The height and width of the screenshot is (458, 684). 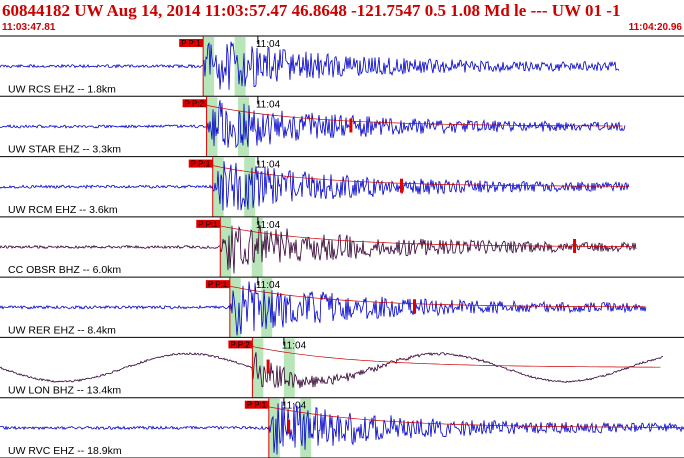 I want to click on channel-label: UW RCS EHZ -- 1.8km, so click(x=62, y=89).